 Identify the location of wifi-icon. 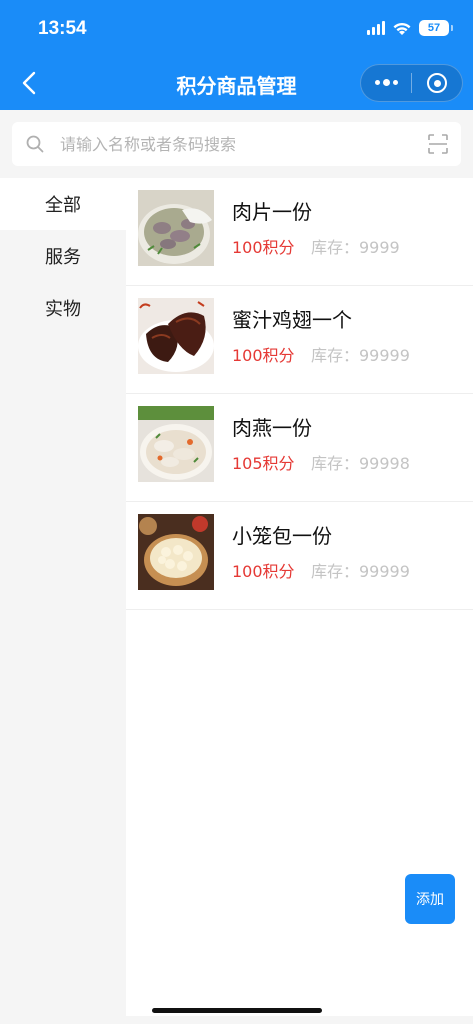
(402, 28).